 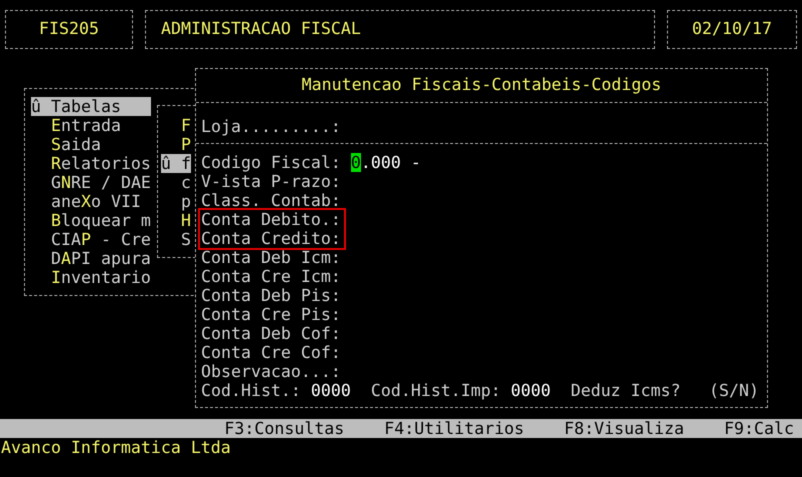 I want to click on function-key: F4:Utilitarios, so click(x=454, y=428).